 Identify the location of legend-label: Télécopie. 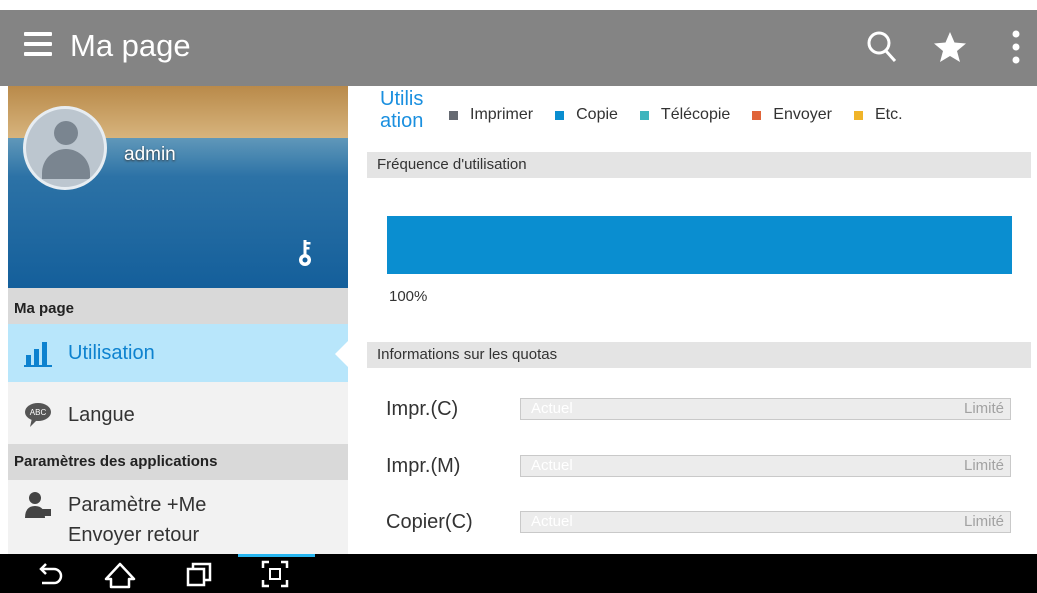
(695, 114).